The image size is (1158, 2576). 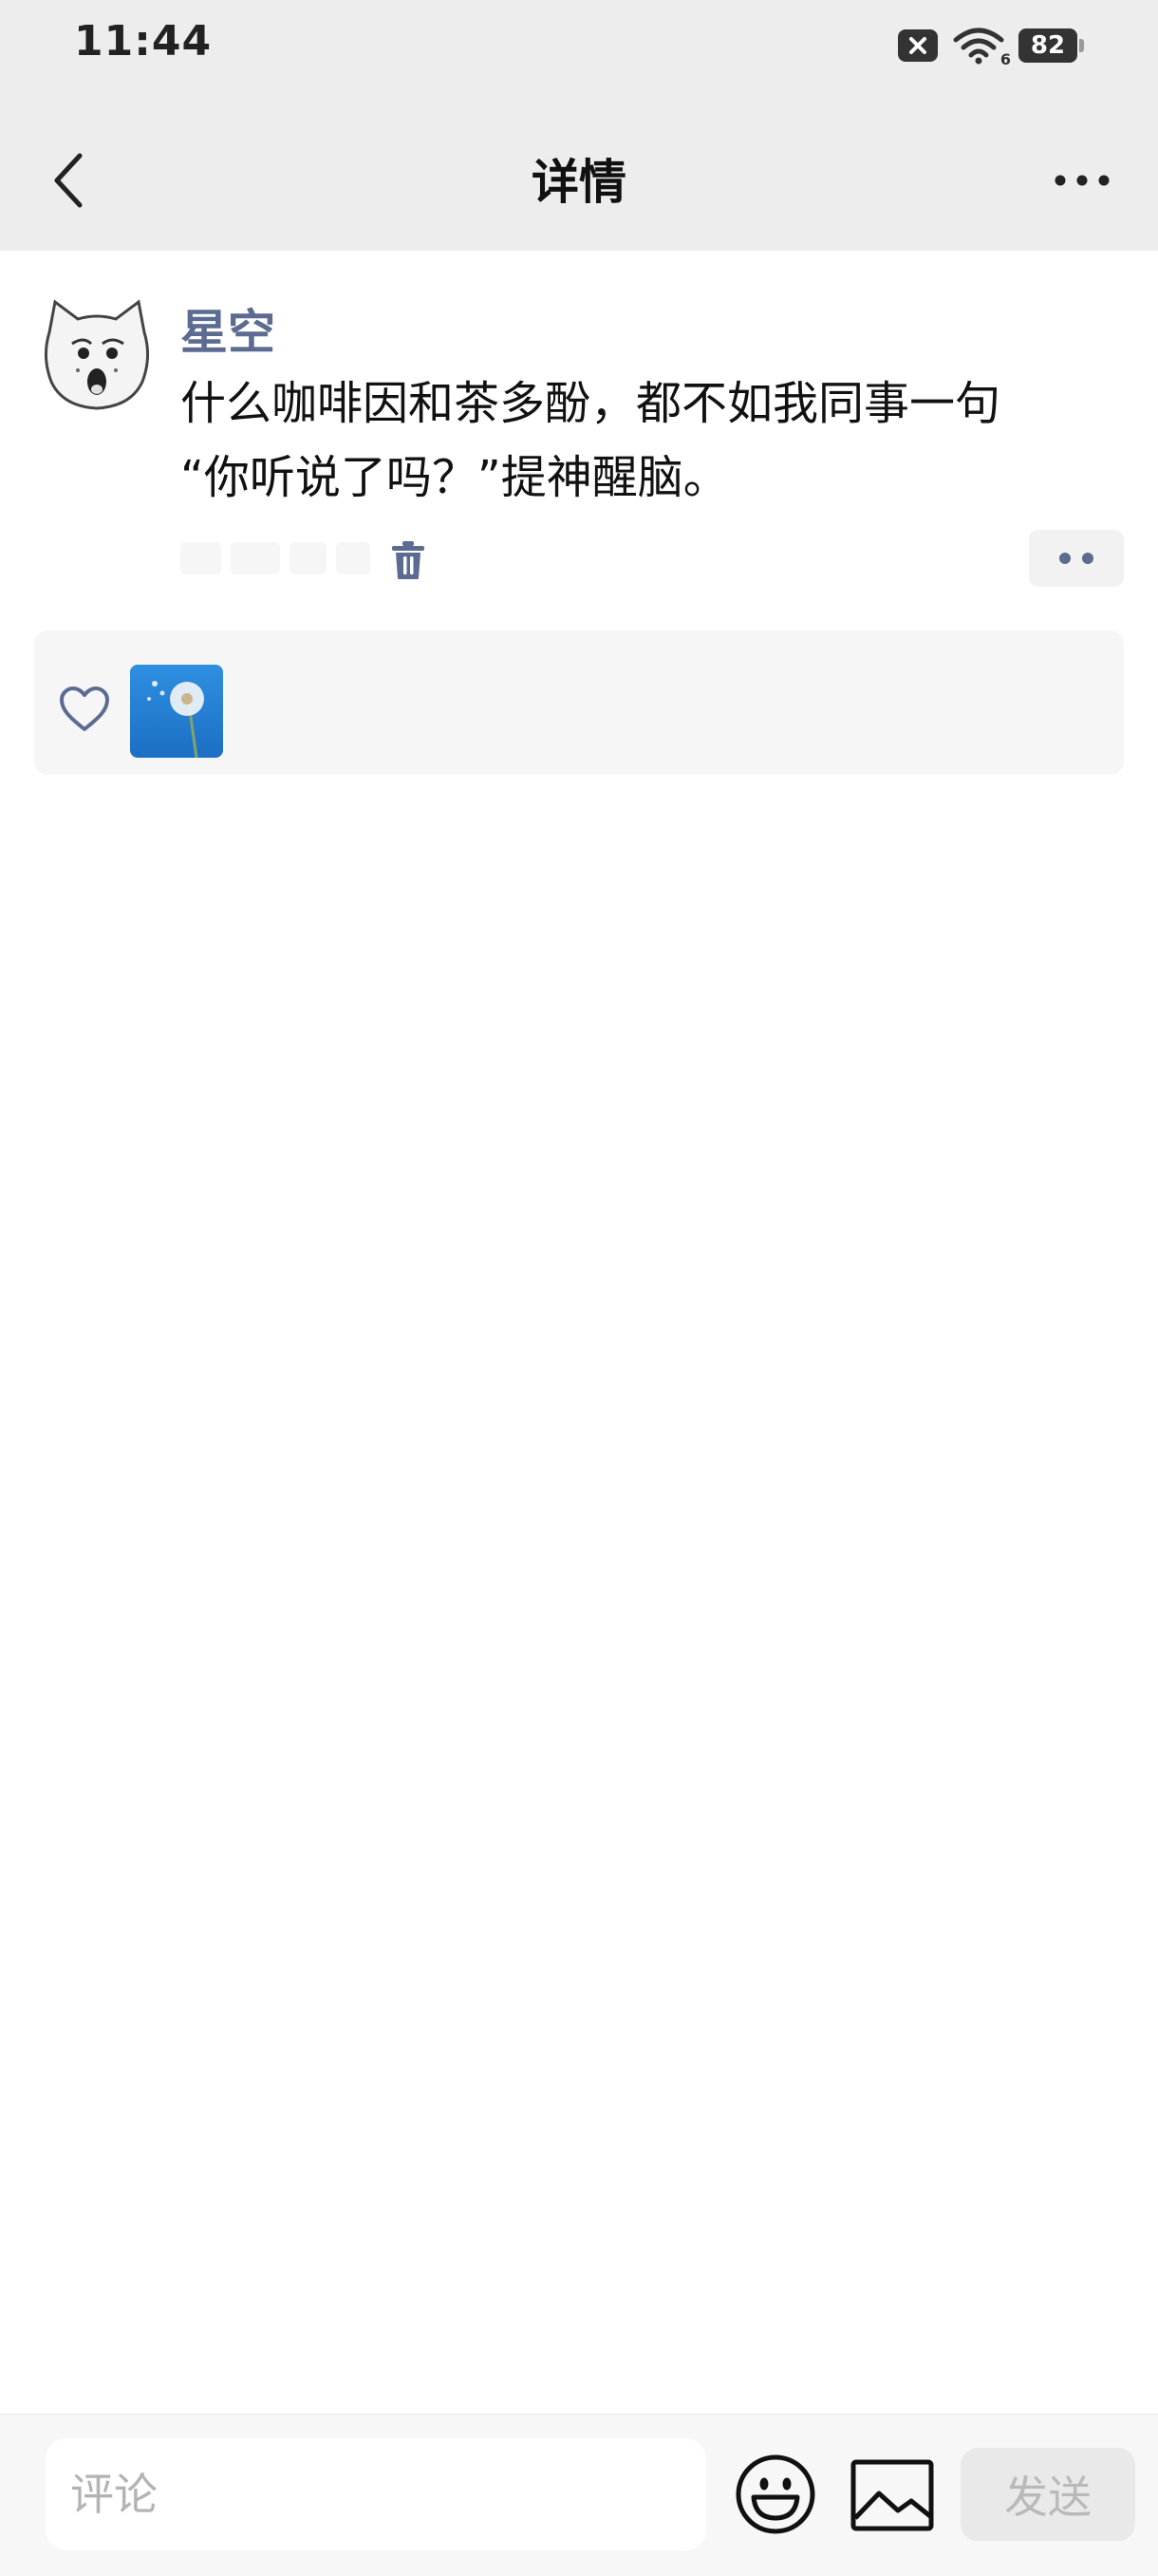 What do you see at coordinates (227, 328) in the screenshot?
I see `username: 星空` at bounding box center [227, 328].